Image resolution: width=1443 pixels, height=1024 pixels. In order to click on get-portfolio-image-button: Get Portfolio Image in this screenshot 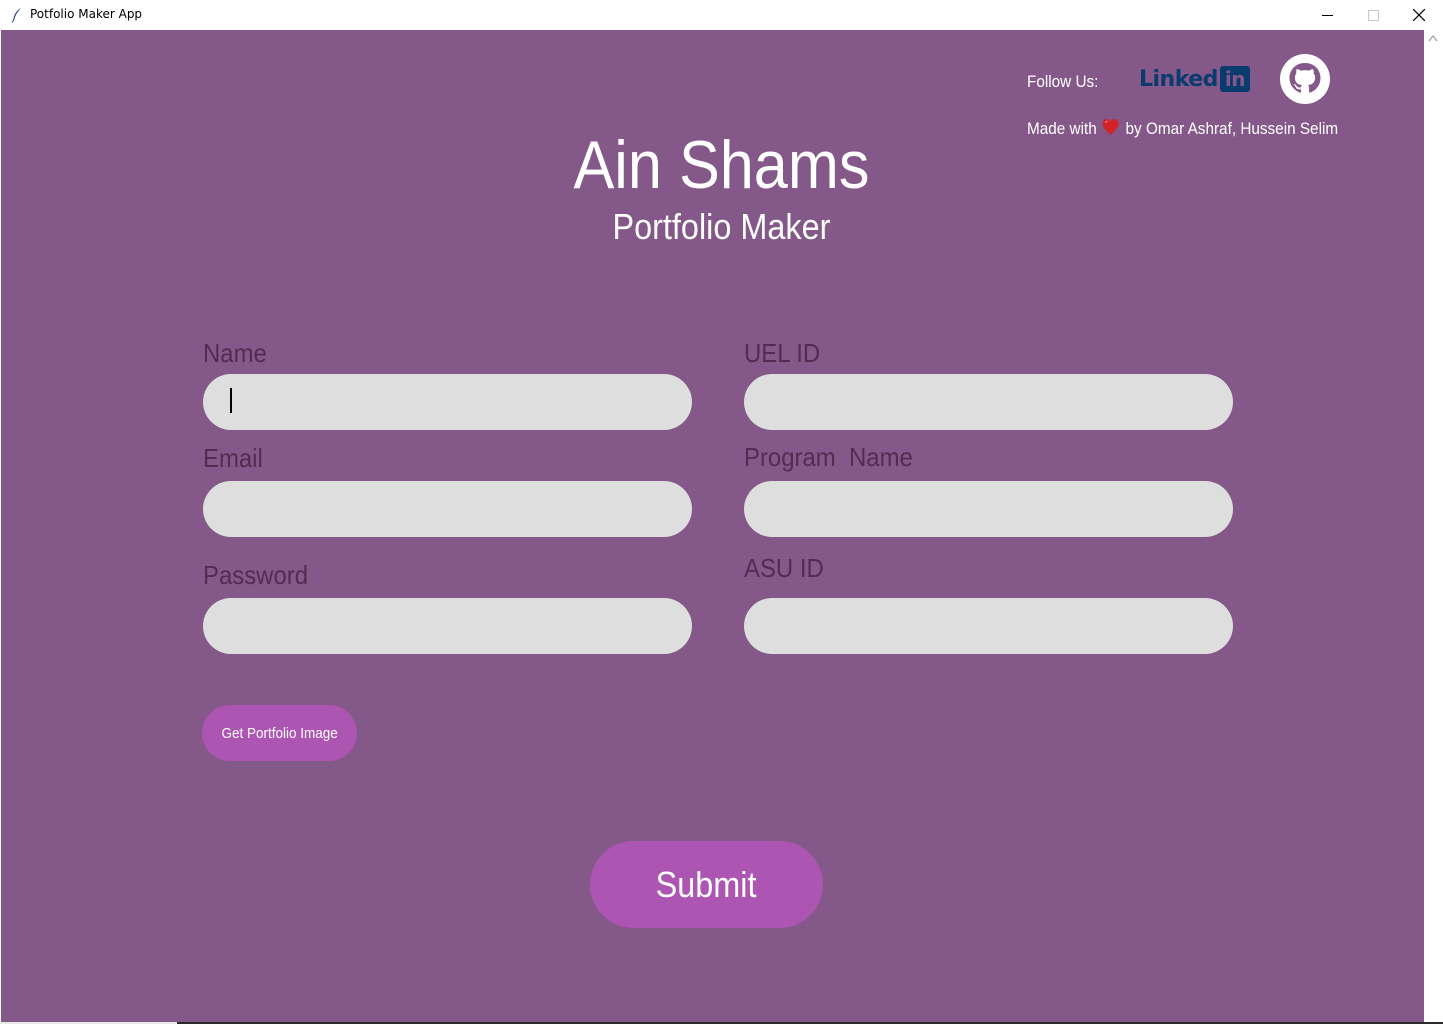, I will do `click(279, 733)`.